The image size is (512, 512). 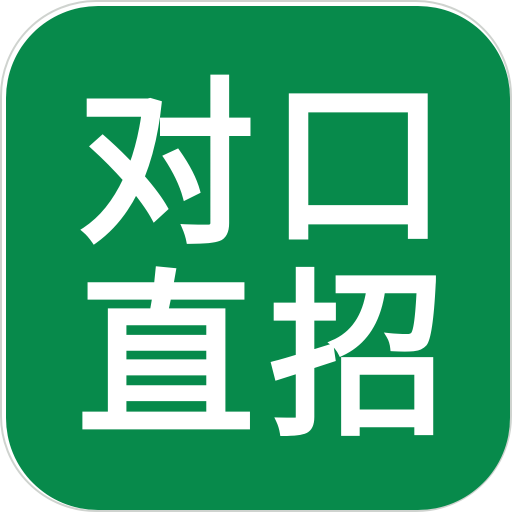 What do you see at coordinates (166, 165) in the screenshot?
I see `icon-char-1: 对` at bounding box center [166, 165].